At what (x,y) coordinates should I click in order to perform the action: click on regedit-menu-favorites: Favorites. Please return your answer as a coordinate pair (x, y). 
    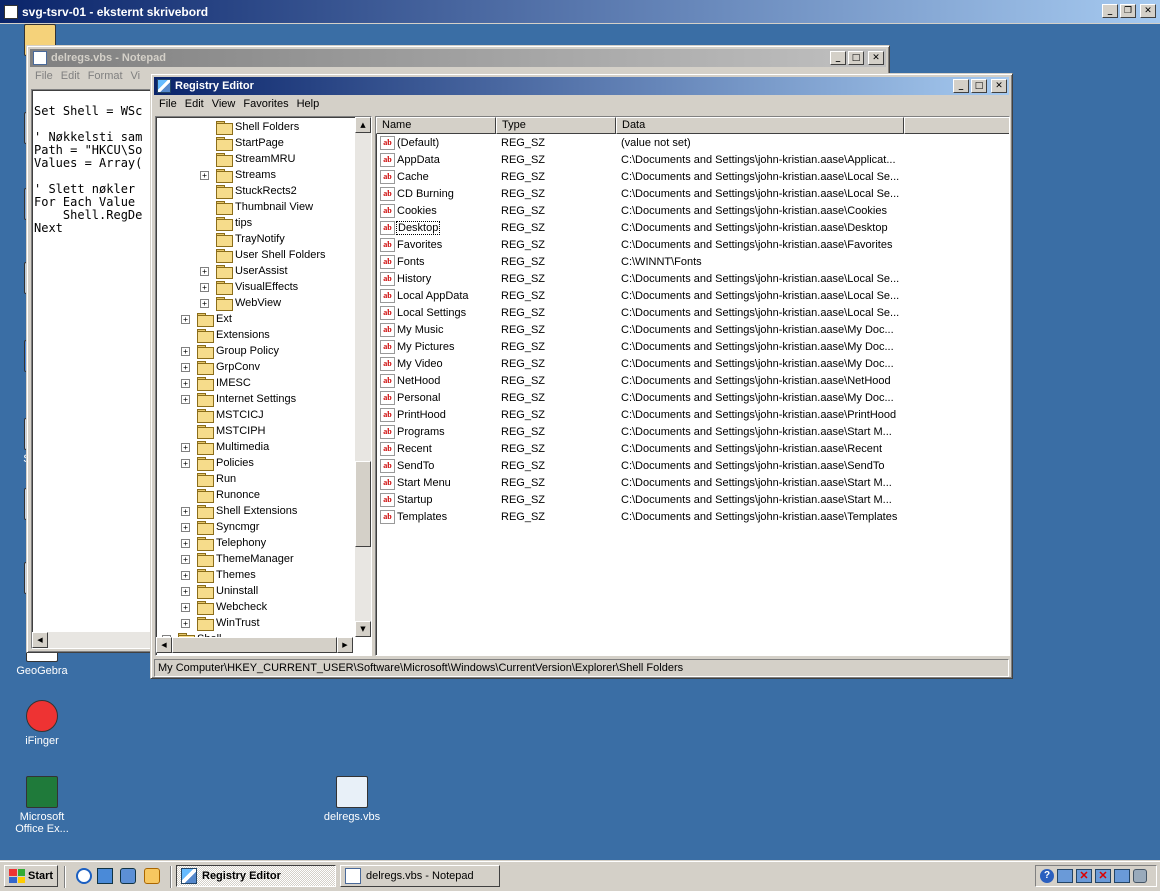
    Looking at the image, I should click on (265, 104).